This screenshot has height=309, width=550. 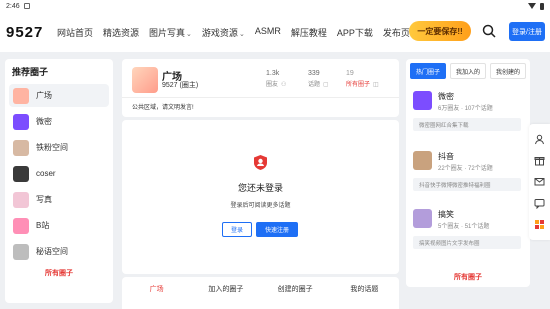 I want to click on status-time: 2:46, so click(x=13, y=6).